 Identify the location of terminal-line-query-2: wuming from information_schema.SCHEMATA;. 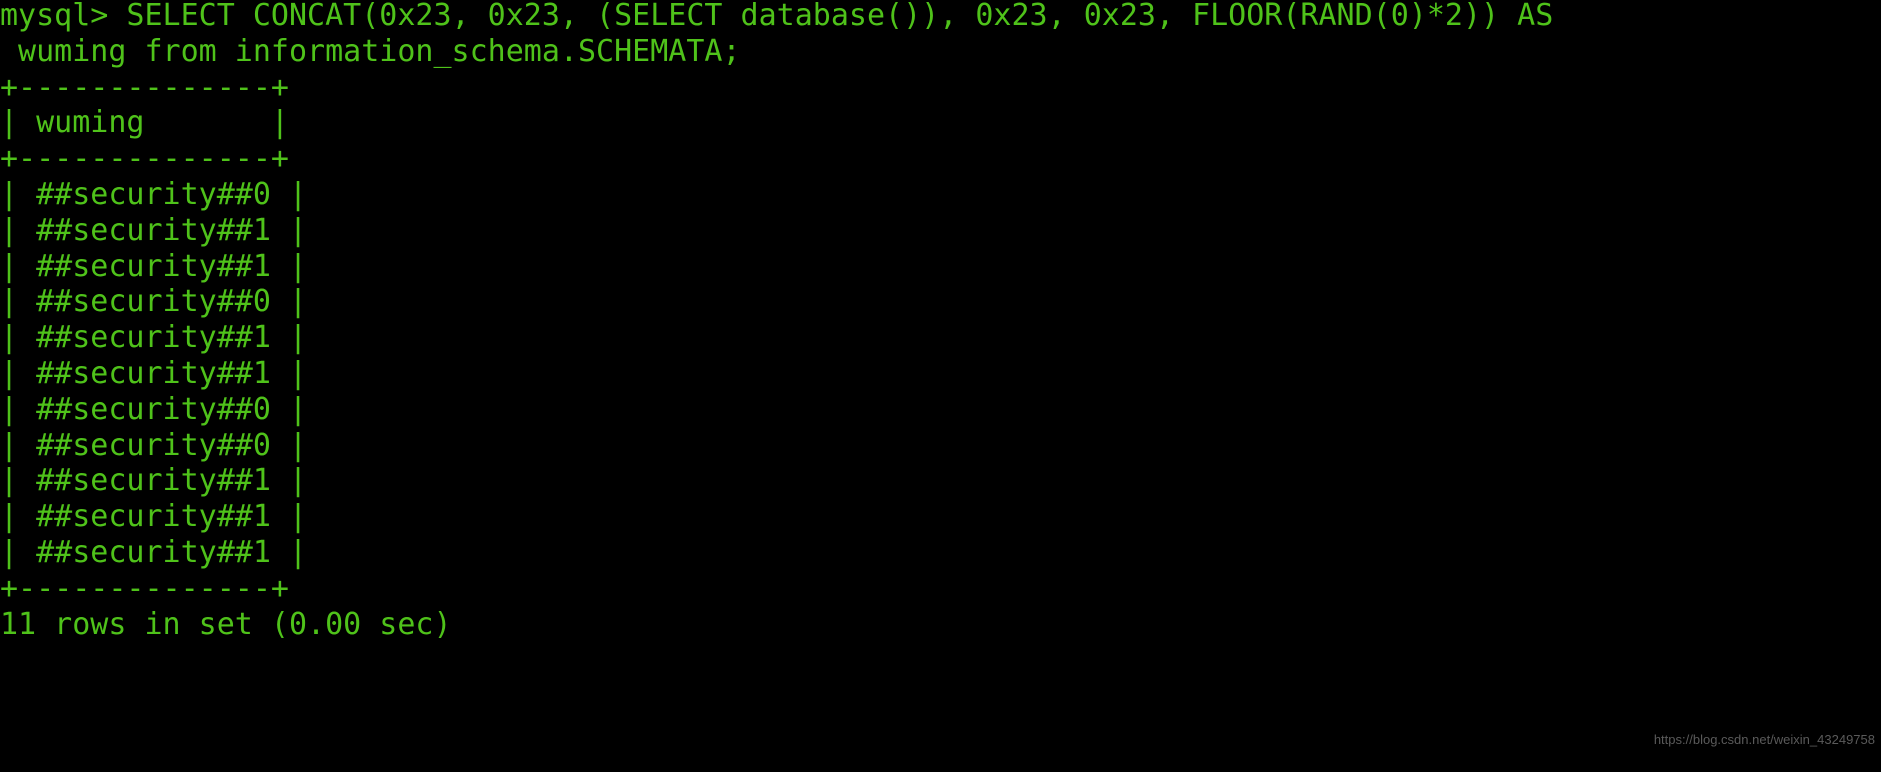
(370, 51).